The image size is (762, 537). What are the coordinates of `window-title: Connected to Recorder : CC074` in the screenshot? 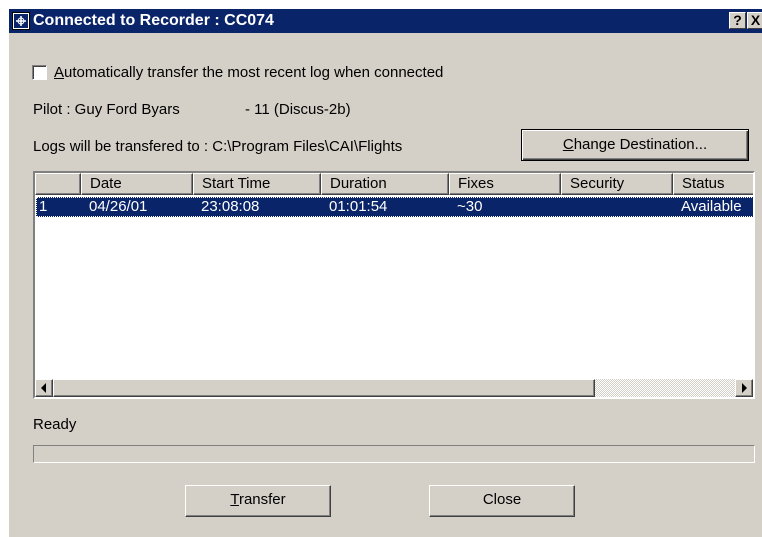 It's located at (153, 20).